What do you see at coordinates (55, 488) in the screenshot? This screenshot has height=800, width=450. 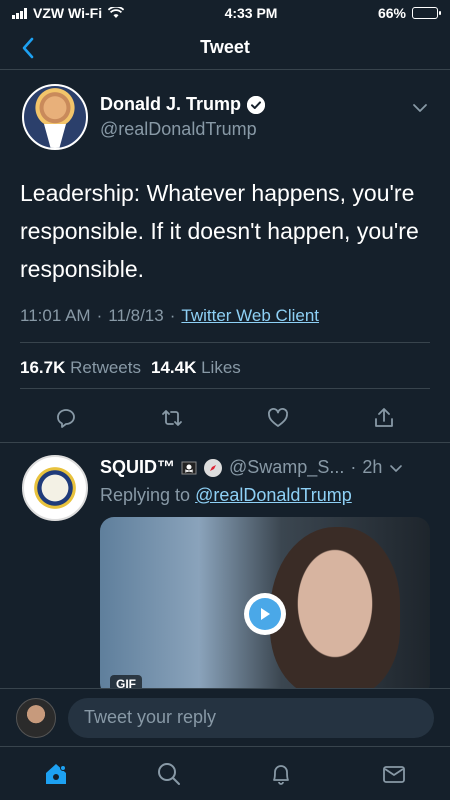 I see `reply-author-avatar` at bounding box center [55, 488].